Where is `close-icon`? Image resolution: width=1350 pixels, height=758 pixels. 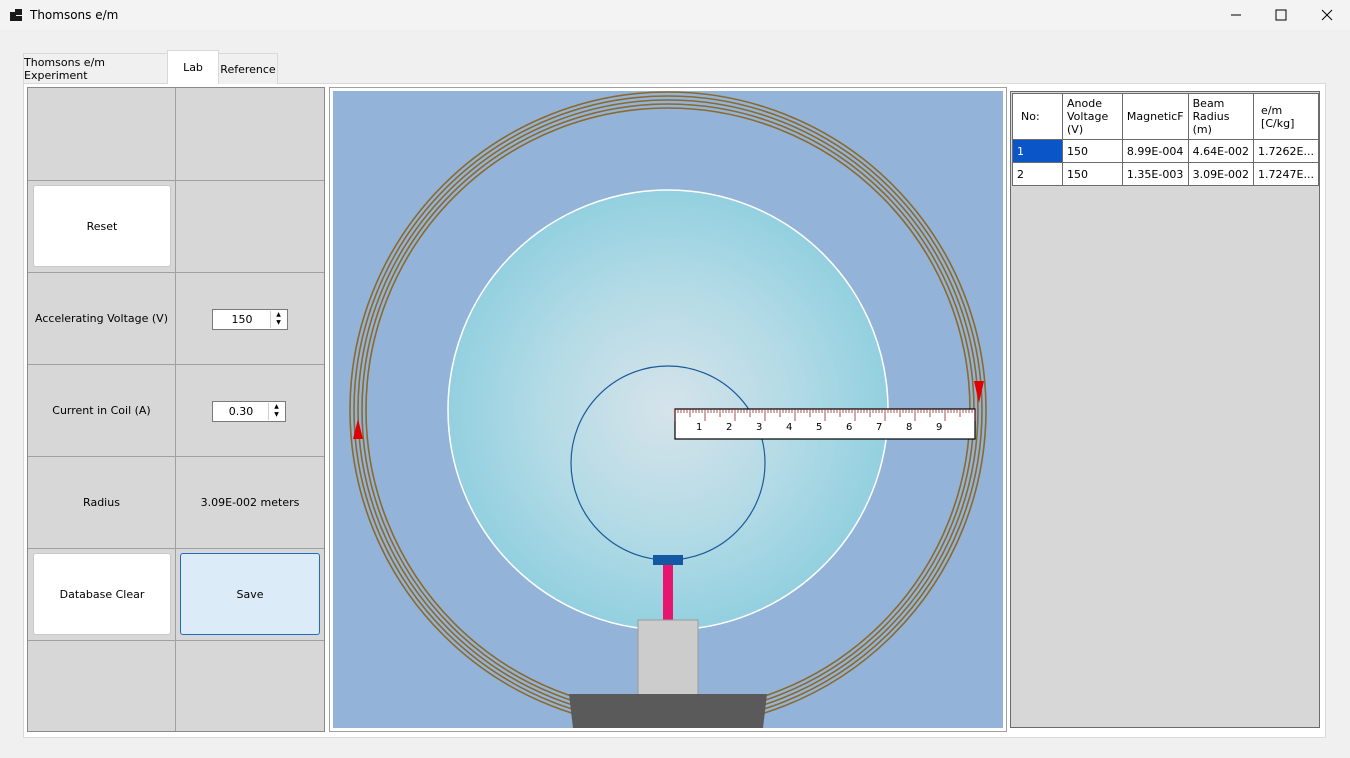 close-icon is located at coordinates (1327, 15).